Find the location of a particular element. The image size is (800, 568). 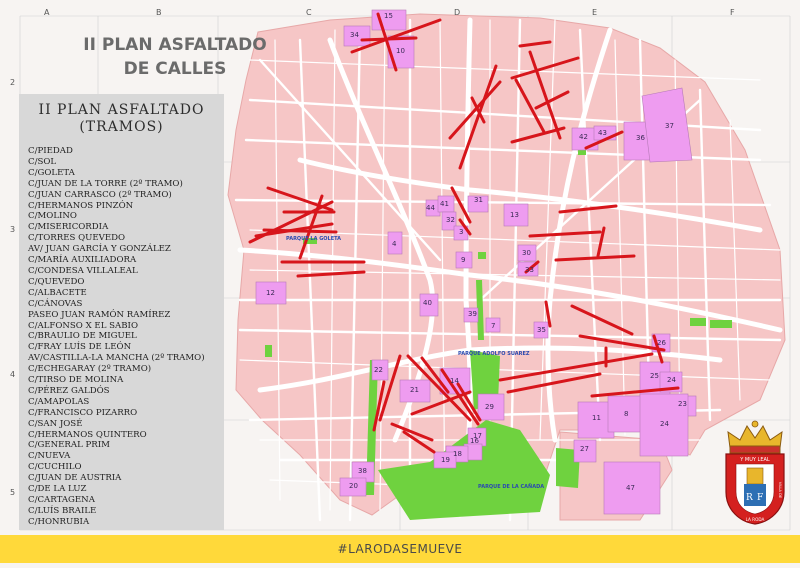

block-number: 16 is located at coordinates (474, 441).